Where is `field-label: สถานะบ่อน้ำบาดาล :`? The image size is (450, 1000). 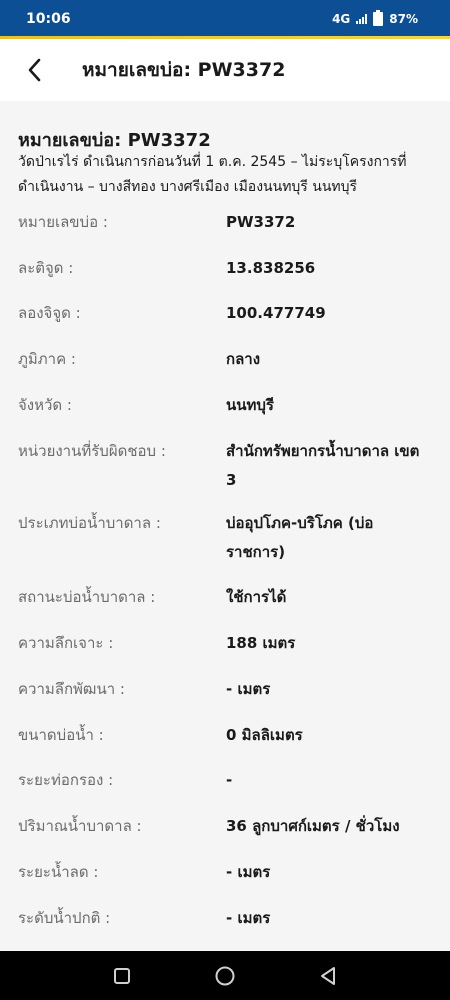
field-label: สถานะบ่อน้ำบาดาล : is located at coordinates (87, 597).